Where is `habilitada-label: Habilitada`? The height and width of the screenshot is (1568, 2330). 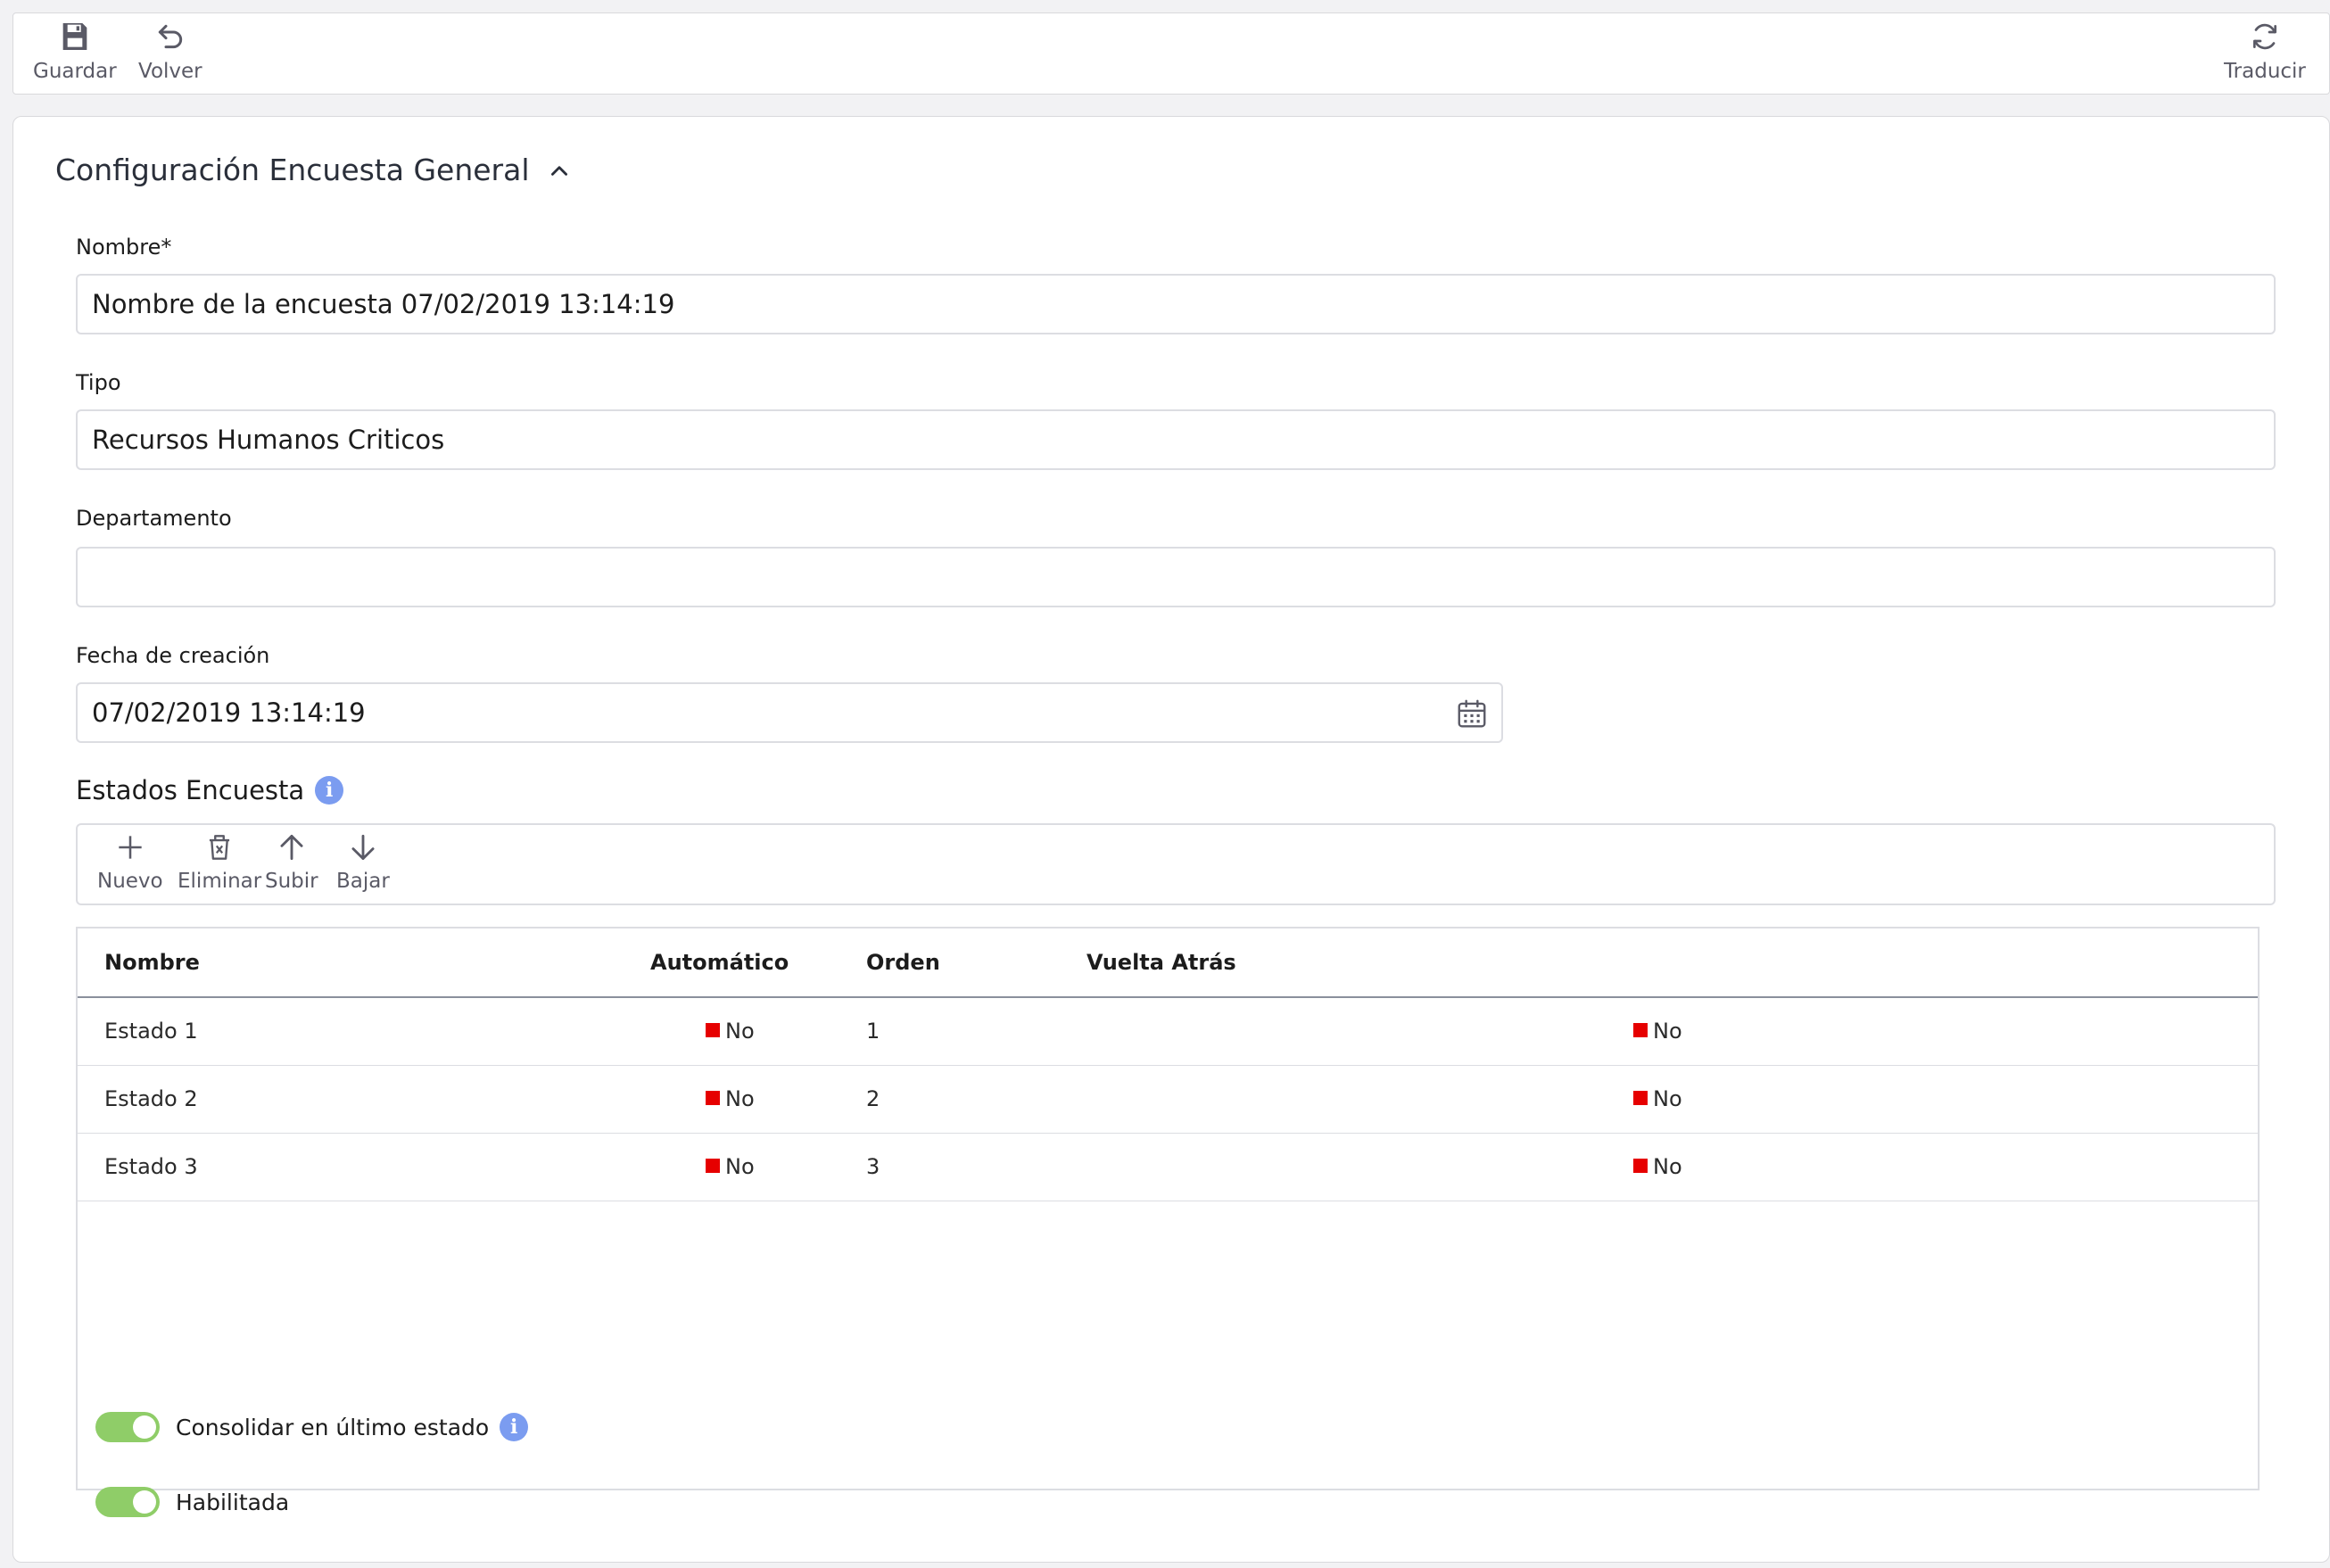 habilitada-label: Habilitada is located at coordinates (233, 1502).